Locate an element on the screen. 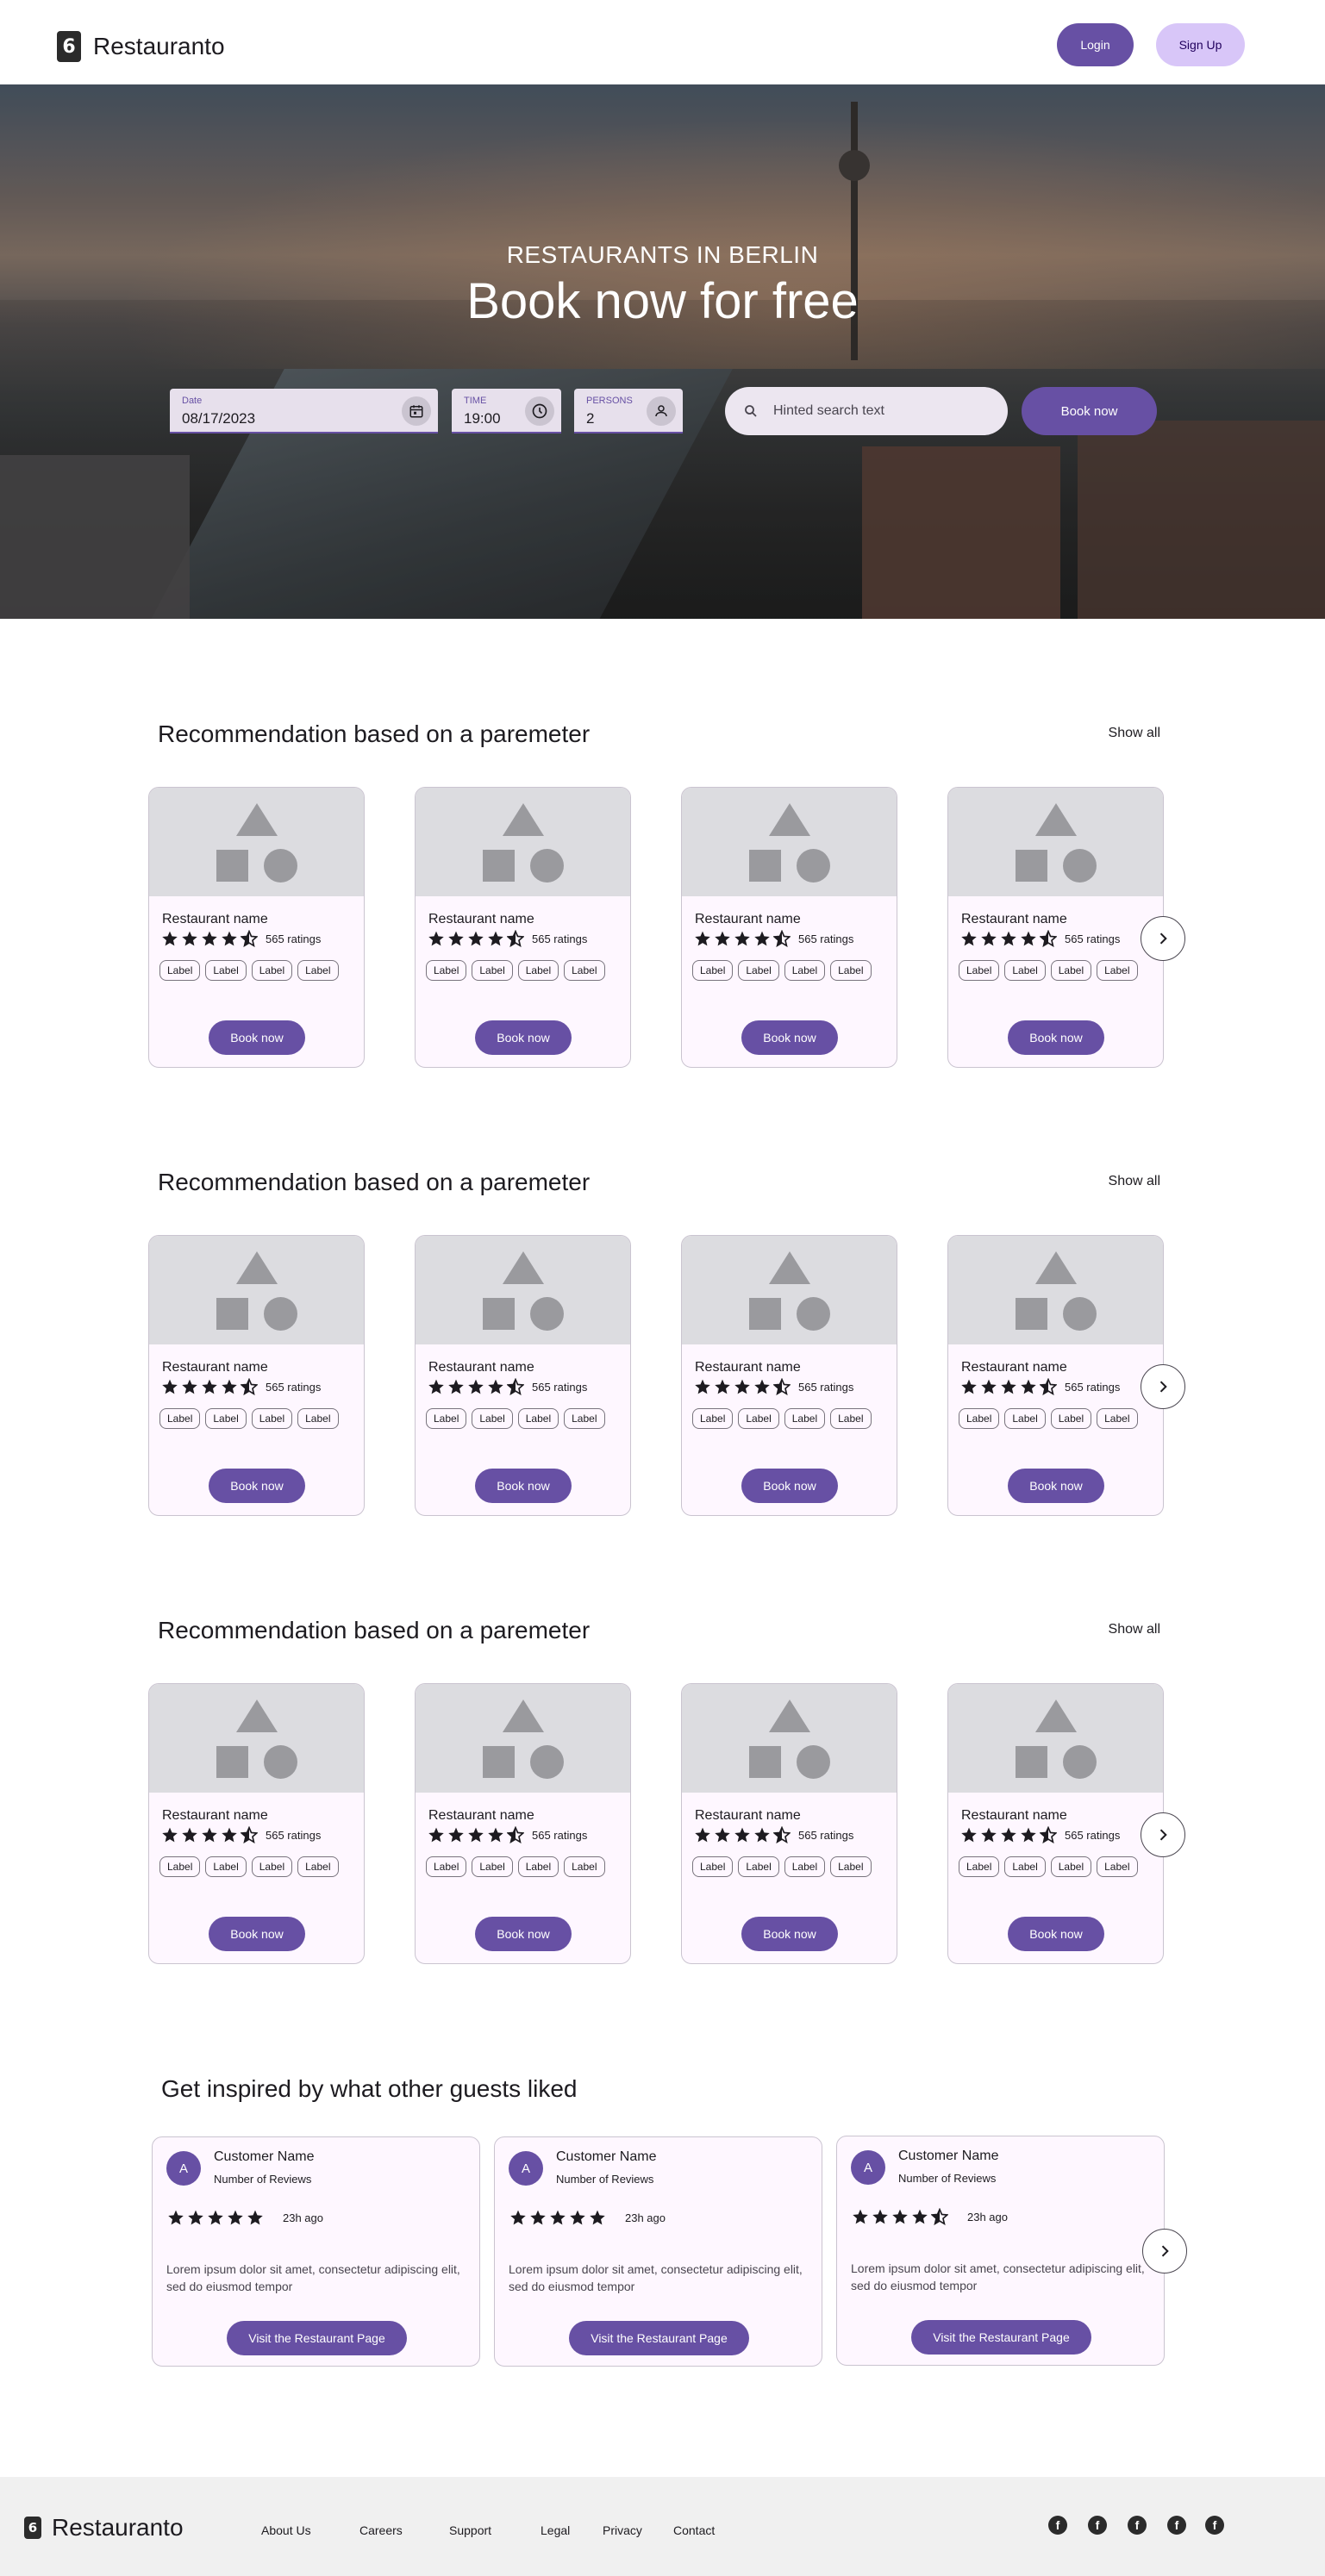  clock-icon is located at coordinates (539, 411).